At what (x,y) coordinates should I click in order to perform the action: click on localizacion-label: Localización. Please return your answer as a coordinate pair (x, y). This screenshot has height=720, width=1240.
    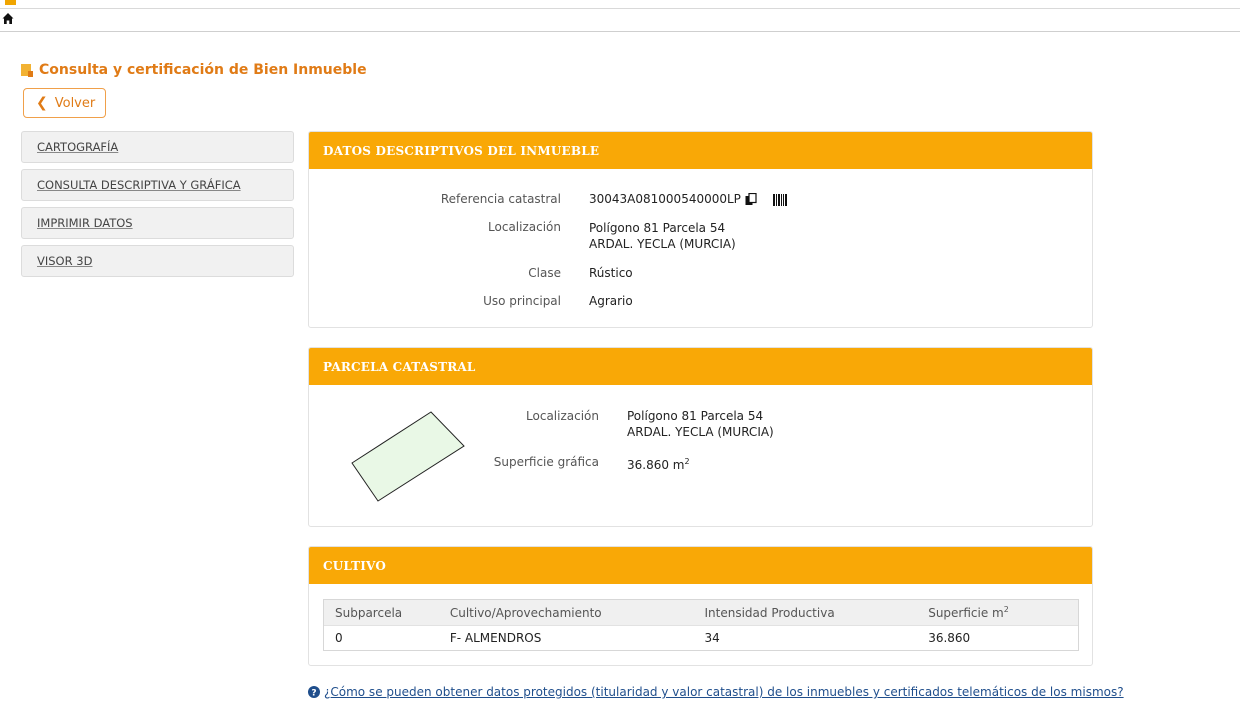
    Looking at the image, I should click on (524, 227).